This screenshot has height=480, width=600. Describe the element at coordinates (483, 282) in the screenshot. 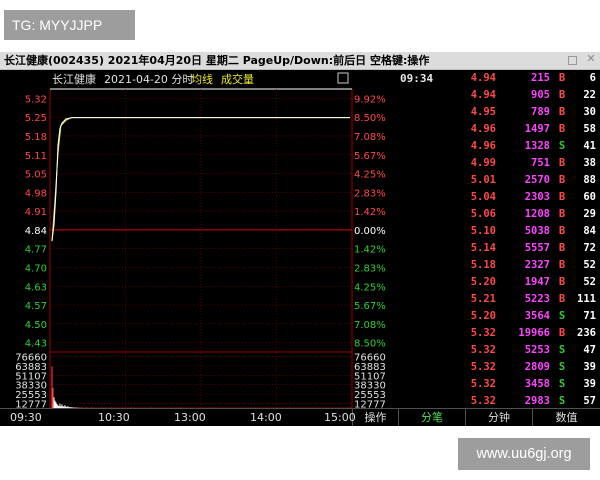

I see `tick-price: 5.20` at that location.